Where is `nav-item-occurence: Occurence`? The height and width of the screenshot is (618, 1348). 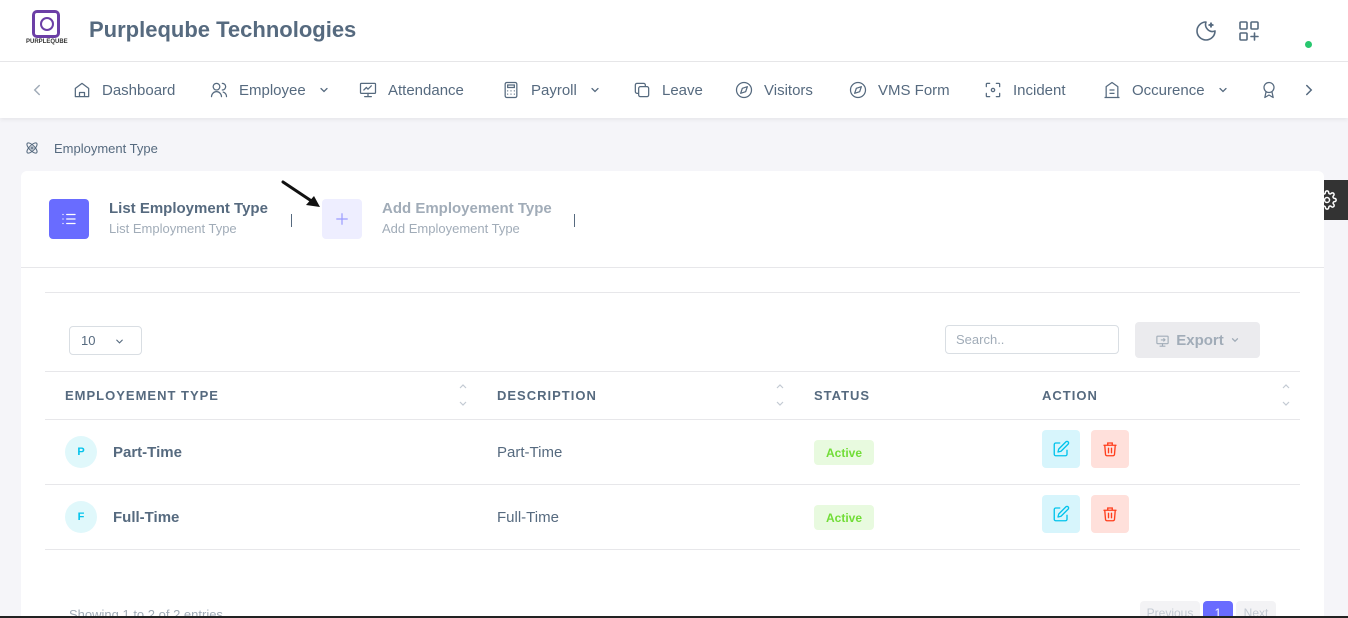
nav-item-occurence: Occurence is located at coordinates (1165, 90).